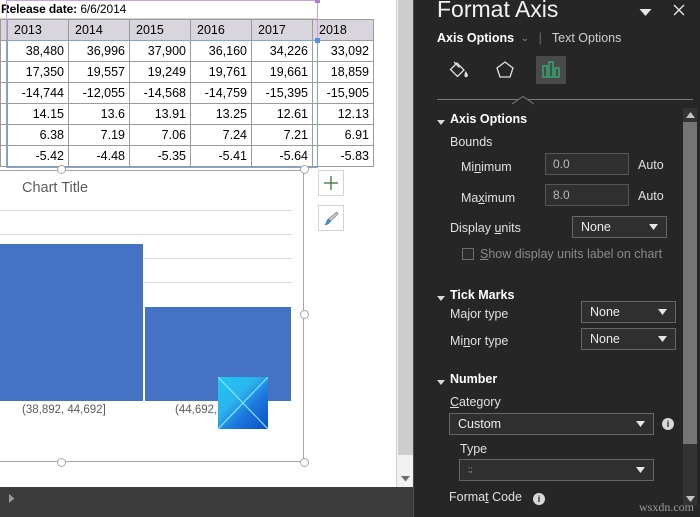 Image resolution: width=700 pixels, height=517 pixels. I want to click on cell-3-4: 12.61, so click(282, 114).